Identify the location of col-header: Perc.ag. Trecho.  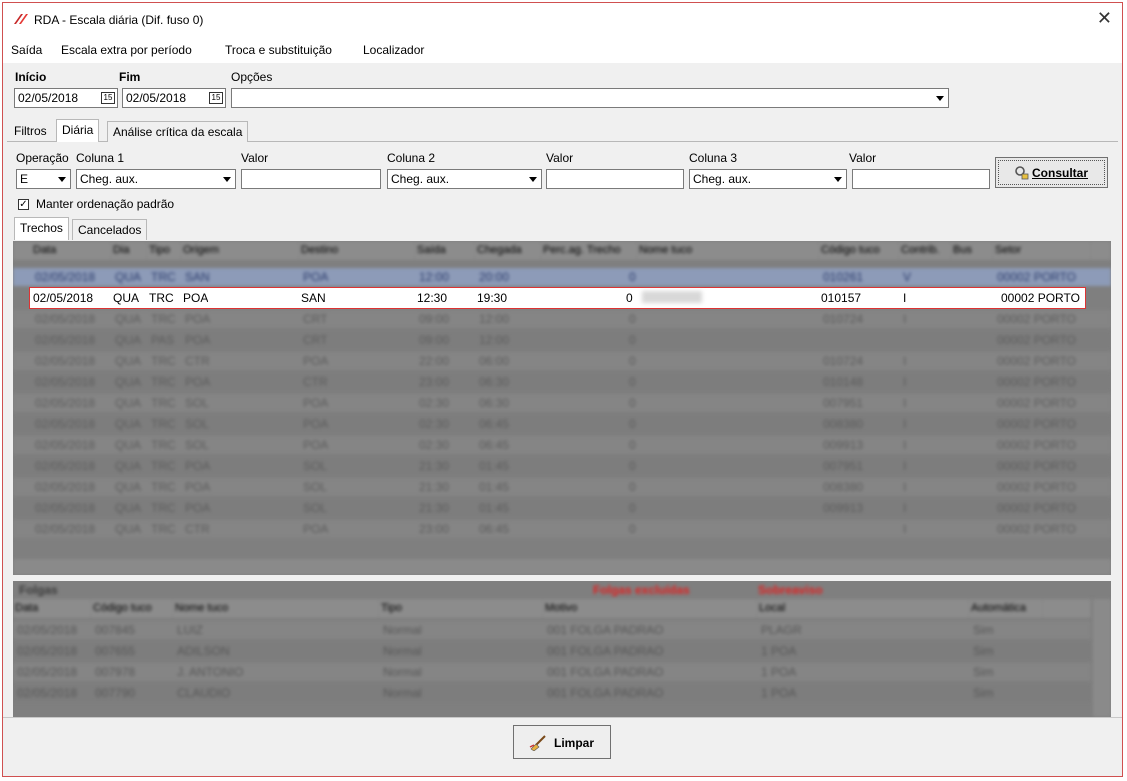
(589, 250).